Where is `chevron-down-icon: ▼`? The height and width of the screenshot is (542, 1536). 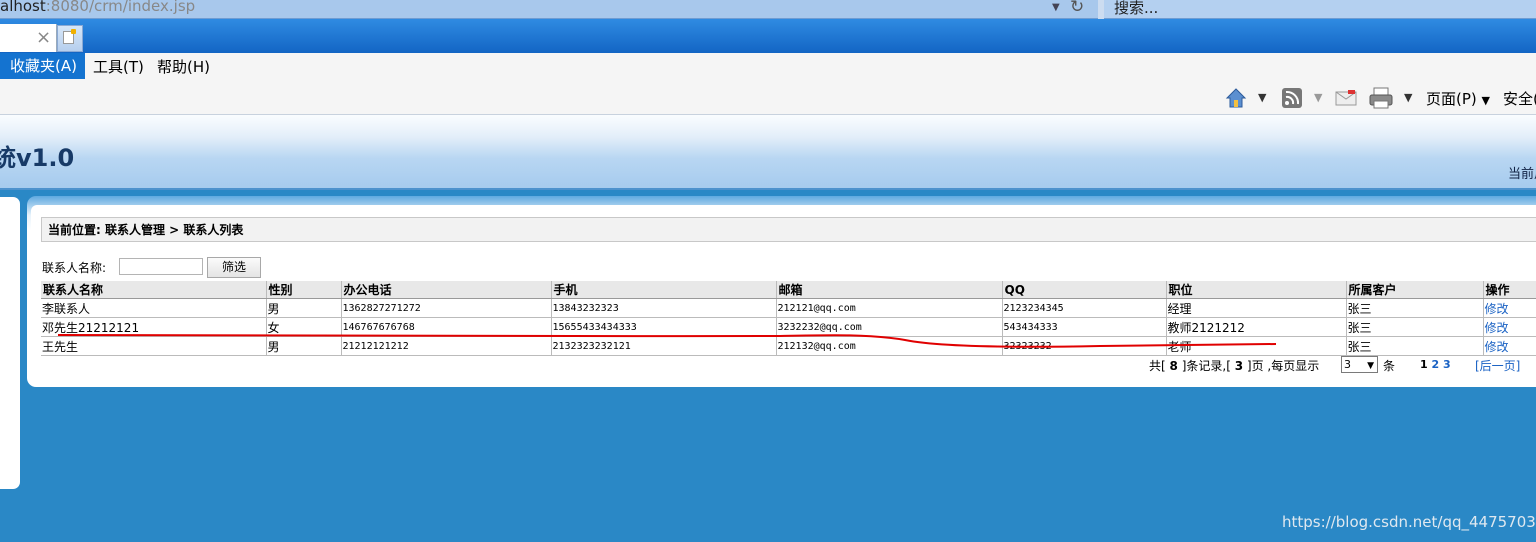
chevron-down-icon: ▼ is located at coordinates (1370, 366).